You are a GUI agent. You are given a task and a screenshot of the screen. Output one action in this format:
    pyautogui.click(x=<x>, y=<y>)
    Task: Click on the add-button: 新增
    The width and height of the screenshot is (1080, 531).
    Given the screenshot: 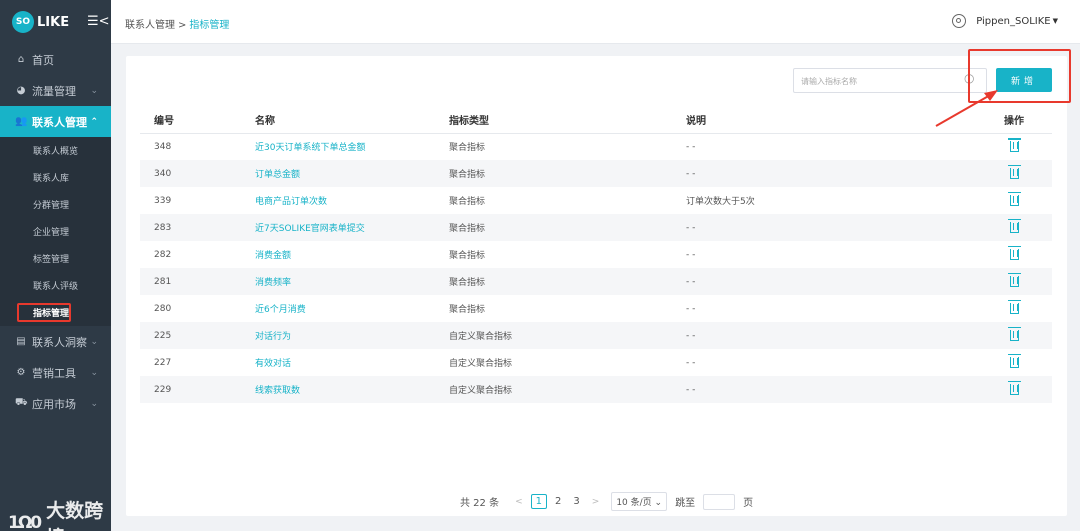 What is the action you would take?
    pyautogui.click(x=1024, y=80)
    